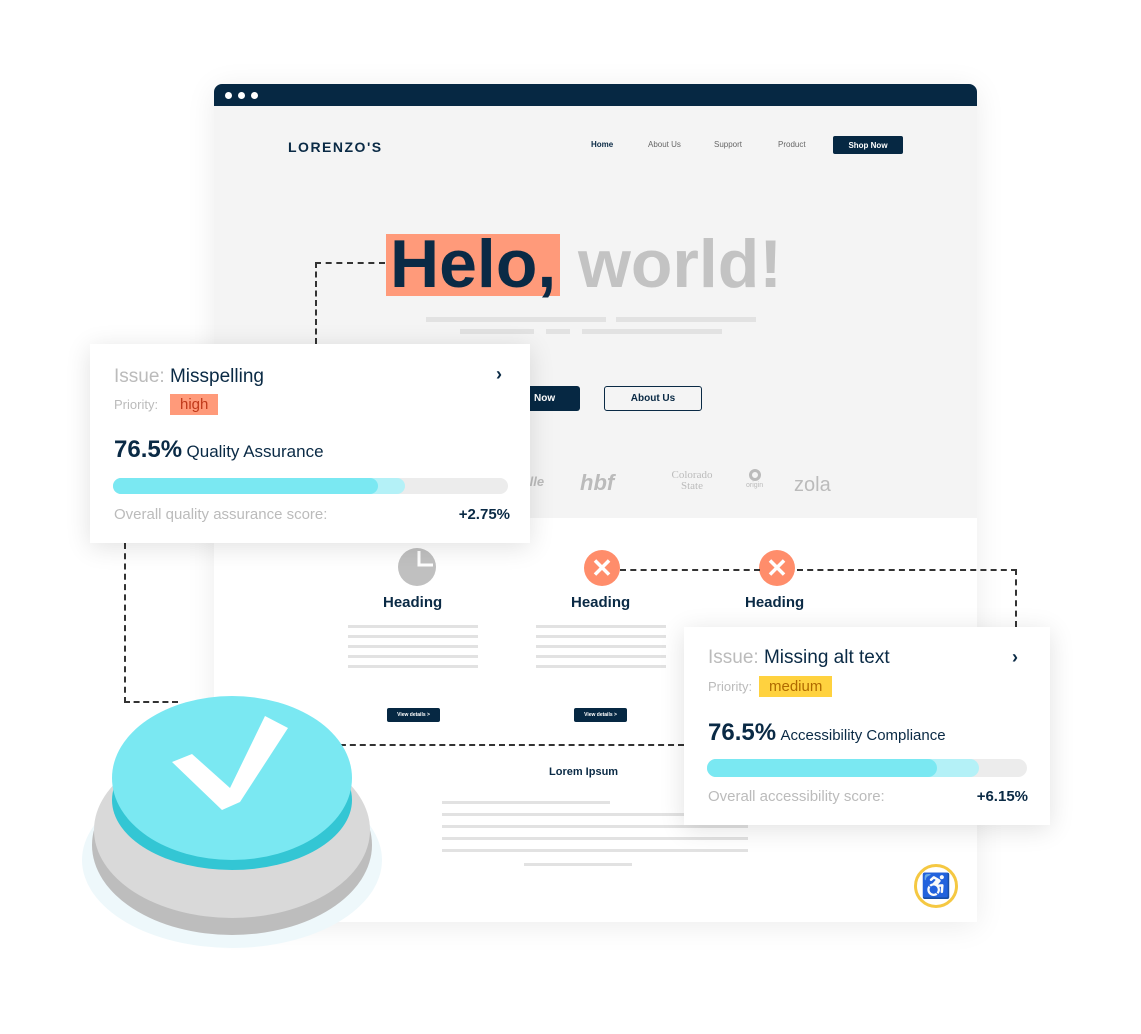 The height and width of the screenshot is (1034, 1141). I want to click on score-label: Accessibility Compliance, so click(863, 735).